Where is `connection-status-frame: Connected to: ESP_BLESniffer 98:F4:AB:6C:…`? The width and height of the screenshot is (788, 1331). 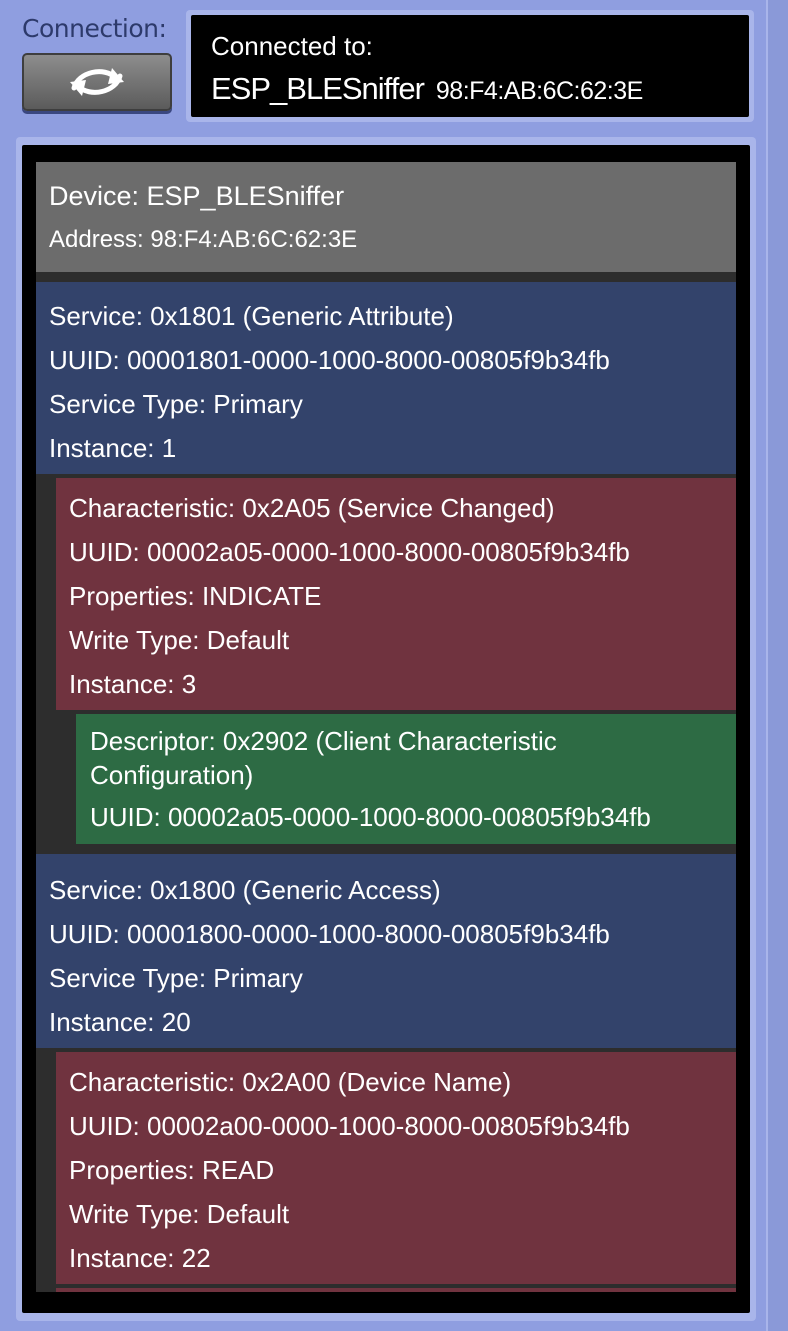 connection-status-frame: Connected to: ESP_BLESniffer 98:F4:AB:6C:… is located at coordinates (470, 66).